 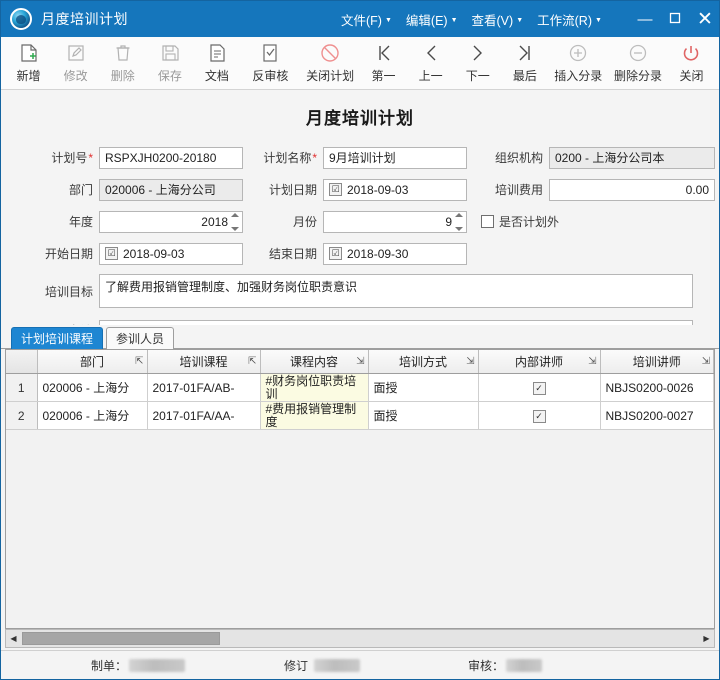 What do you see at coordinates (705, 19) in the screenshot?
I see `close-button: ✕` at bounding box center [705, 19].